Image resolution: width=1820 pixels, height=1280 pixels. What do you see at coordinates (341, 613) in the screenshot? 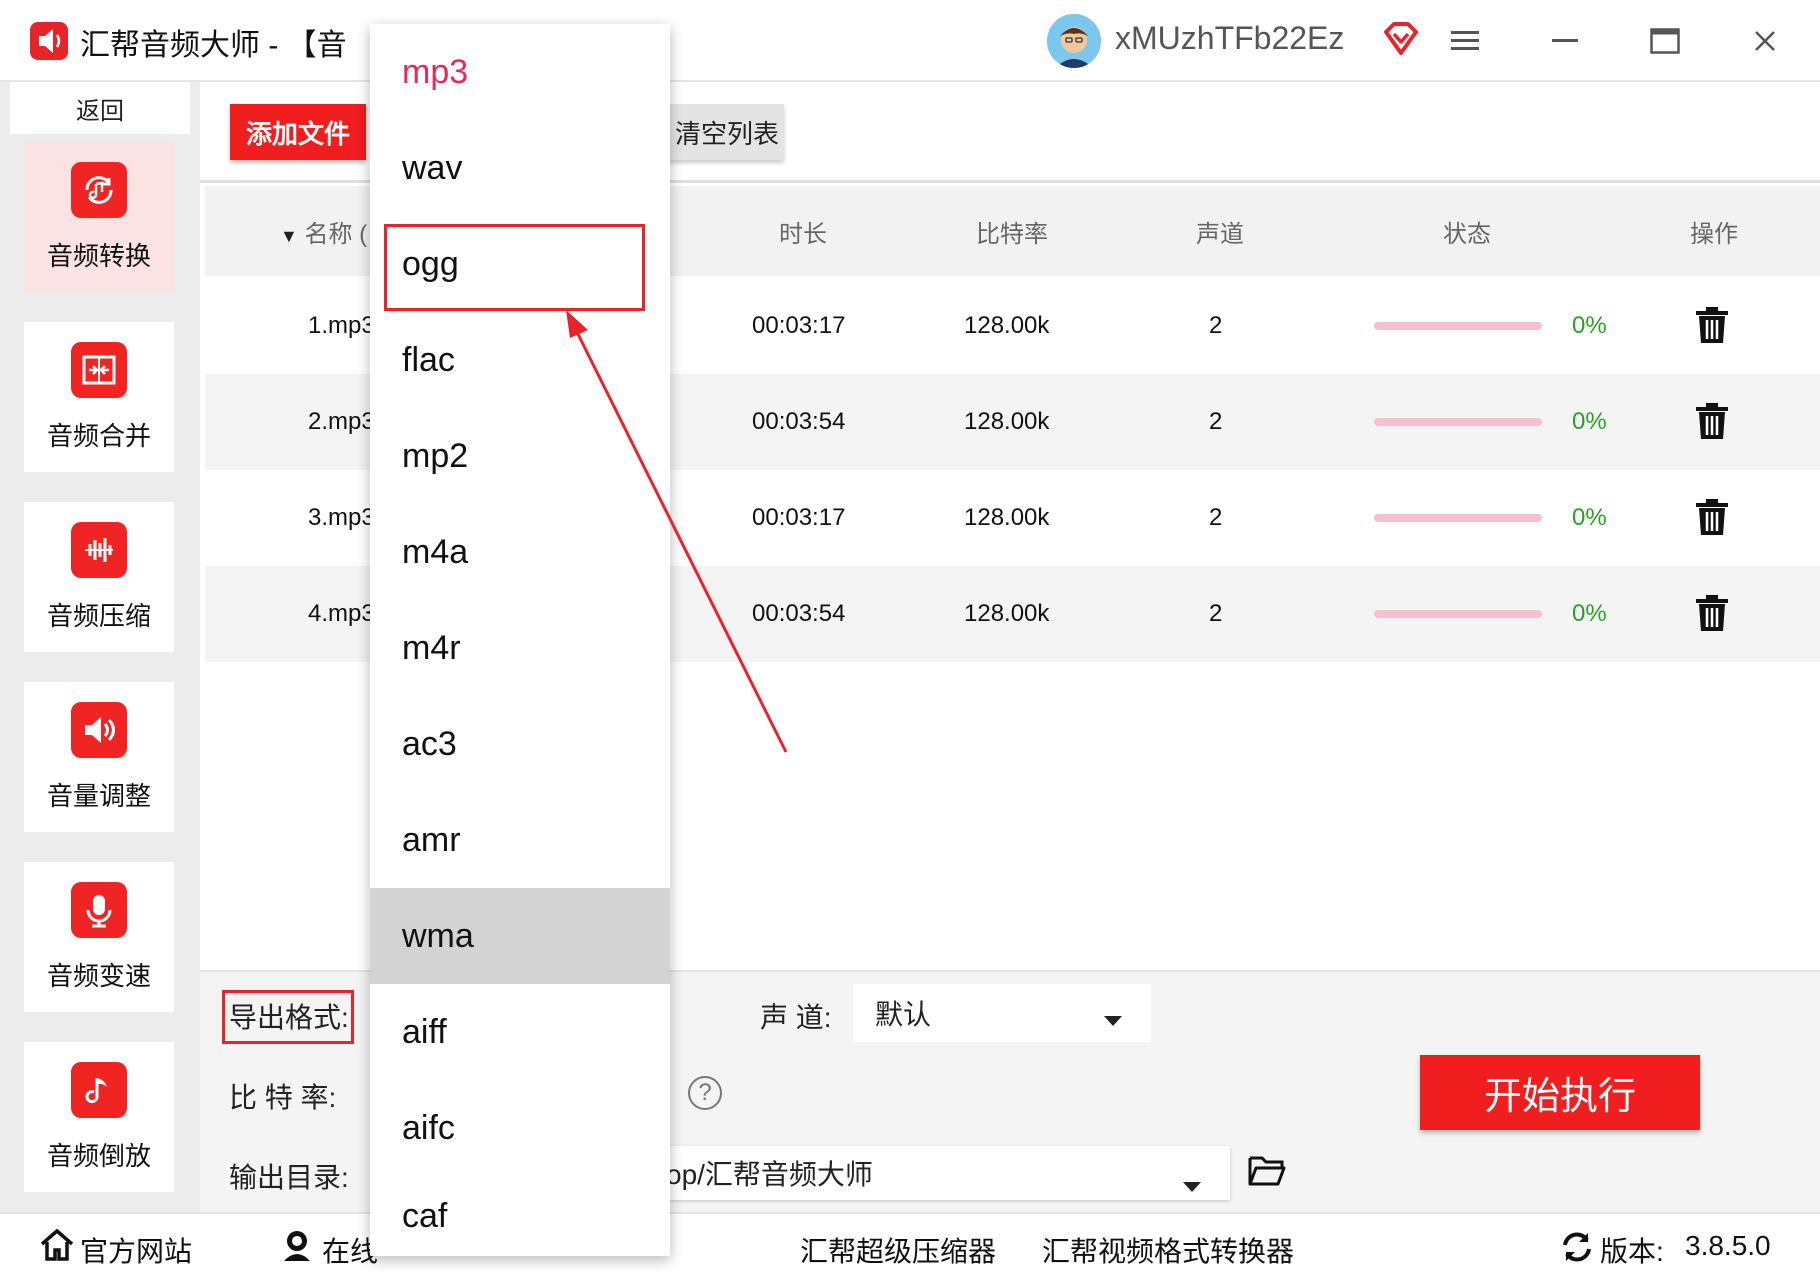
I see `file-name: 4.mp3` at bounding box center [341, 613].